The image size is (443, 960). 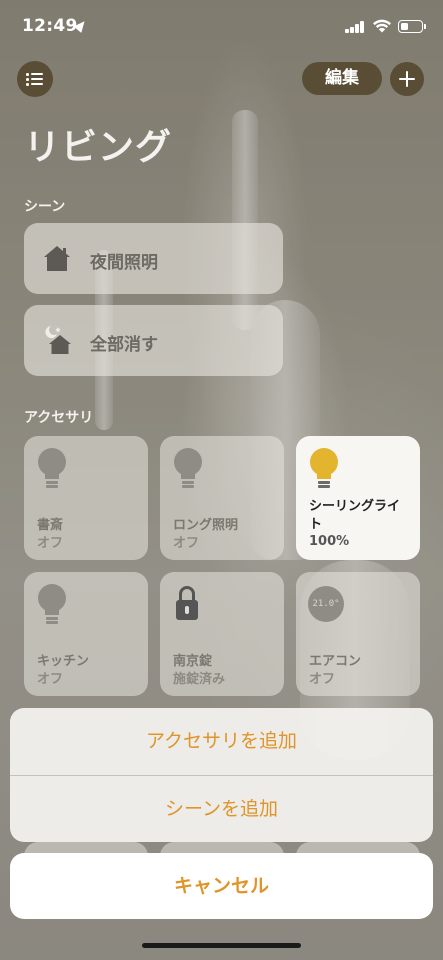 I want to click on accessory-name: エアコン, so click(x=335, y=661).